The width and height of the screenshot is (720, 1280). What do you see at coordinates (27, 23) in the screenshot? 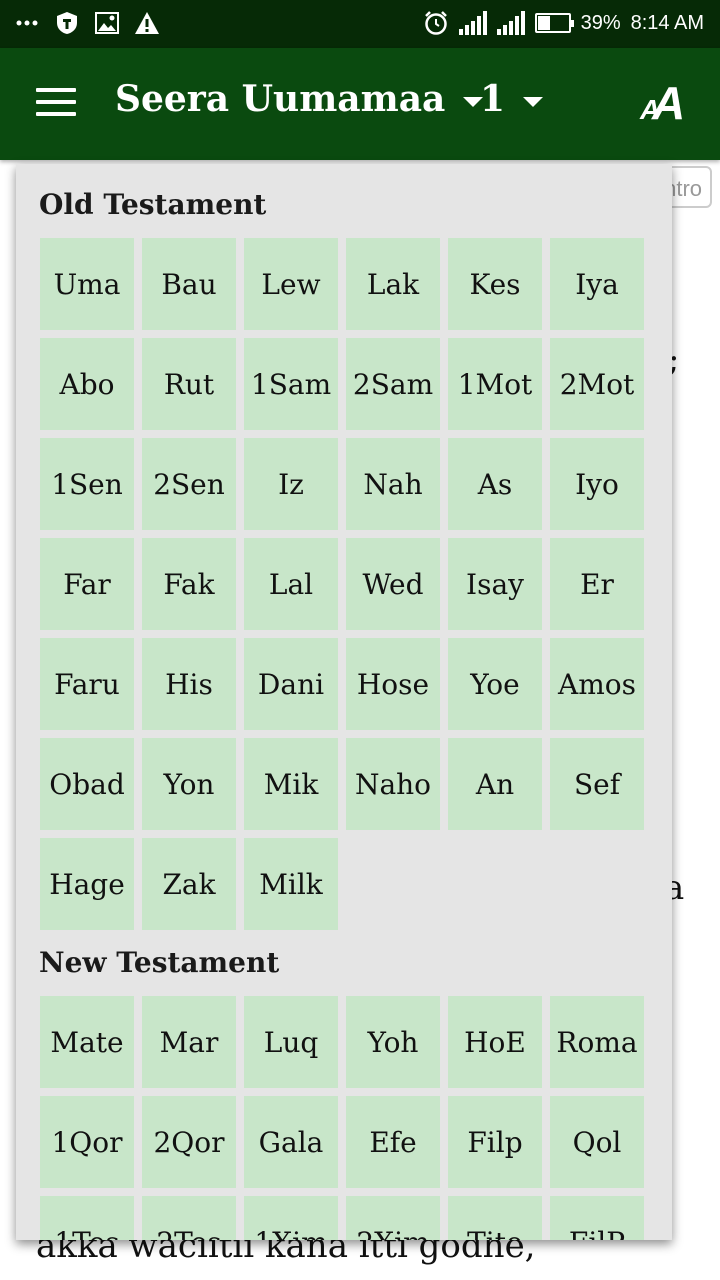
I see `more-dots-icon` at bounding box center [27, 23].